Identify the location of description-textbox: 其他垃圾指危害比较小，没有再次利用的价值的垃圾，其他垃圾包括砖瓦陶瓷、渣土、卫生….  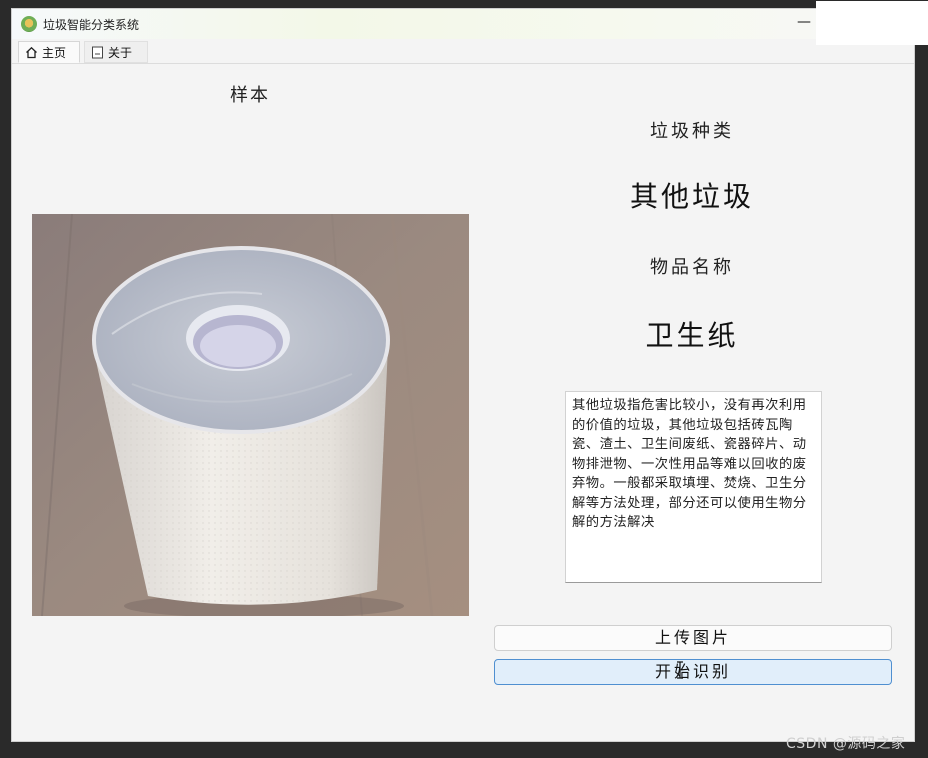
(693, 487).